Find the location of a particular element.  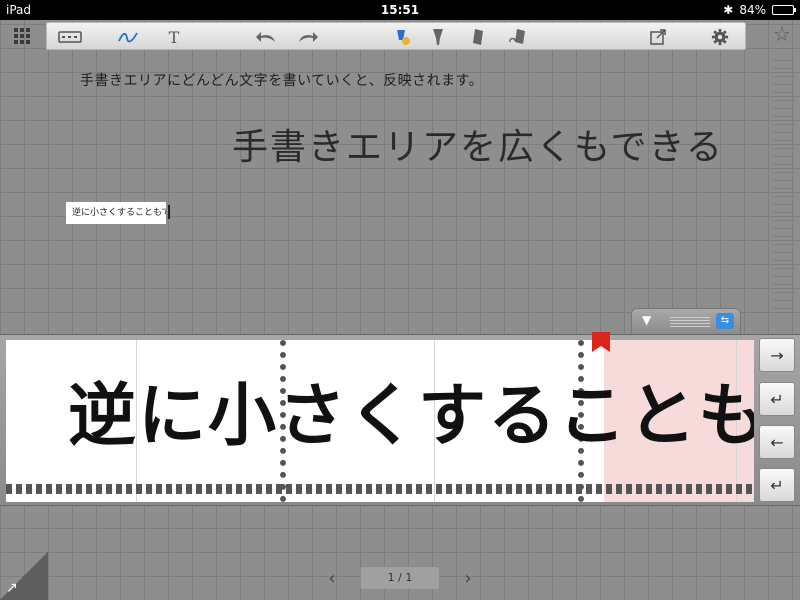

clock: 15:51 is located at coordinates (400, 10).